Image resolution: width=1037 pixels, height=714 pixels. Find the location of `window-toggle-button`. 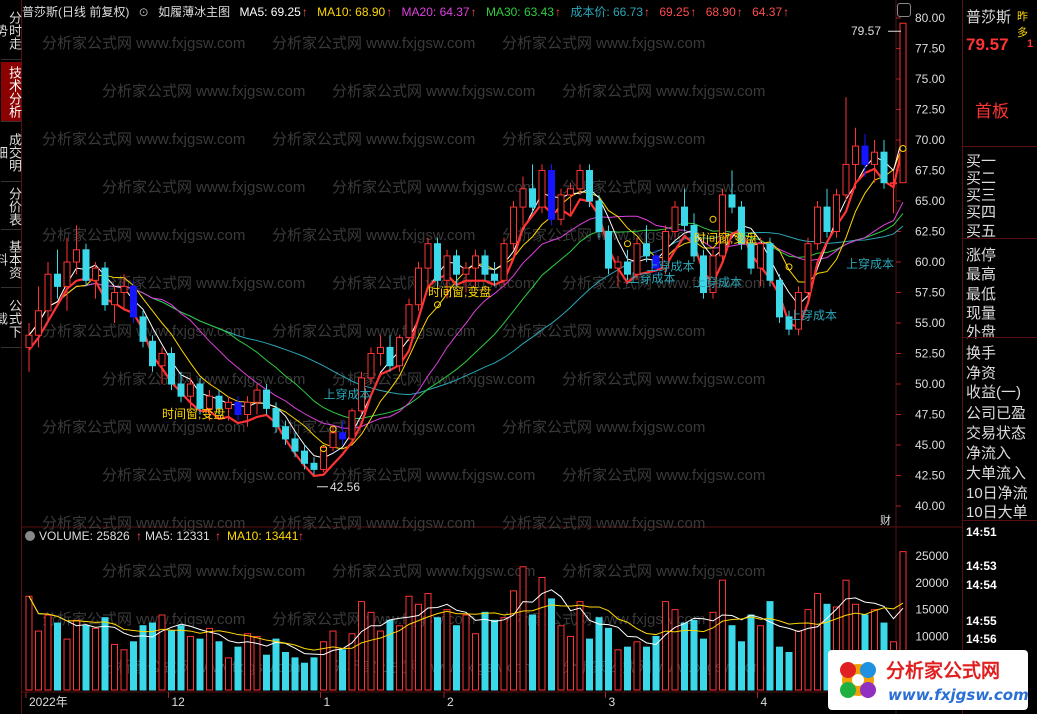

window-toggle-button is located at coordinates (904, 10).